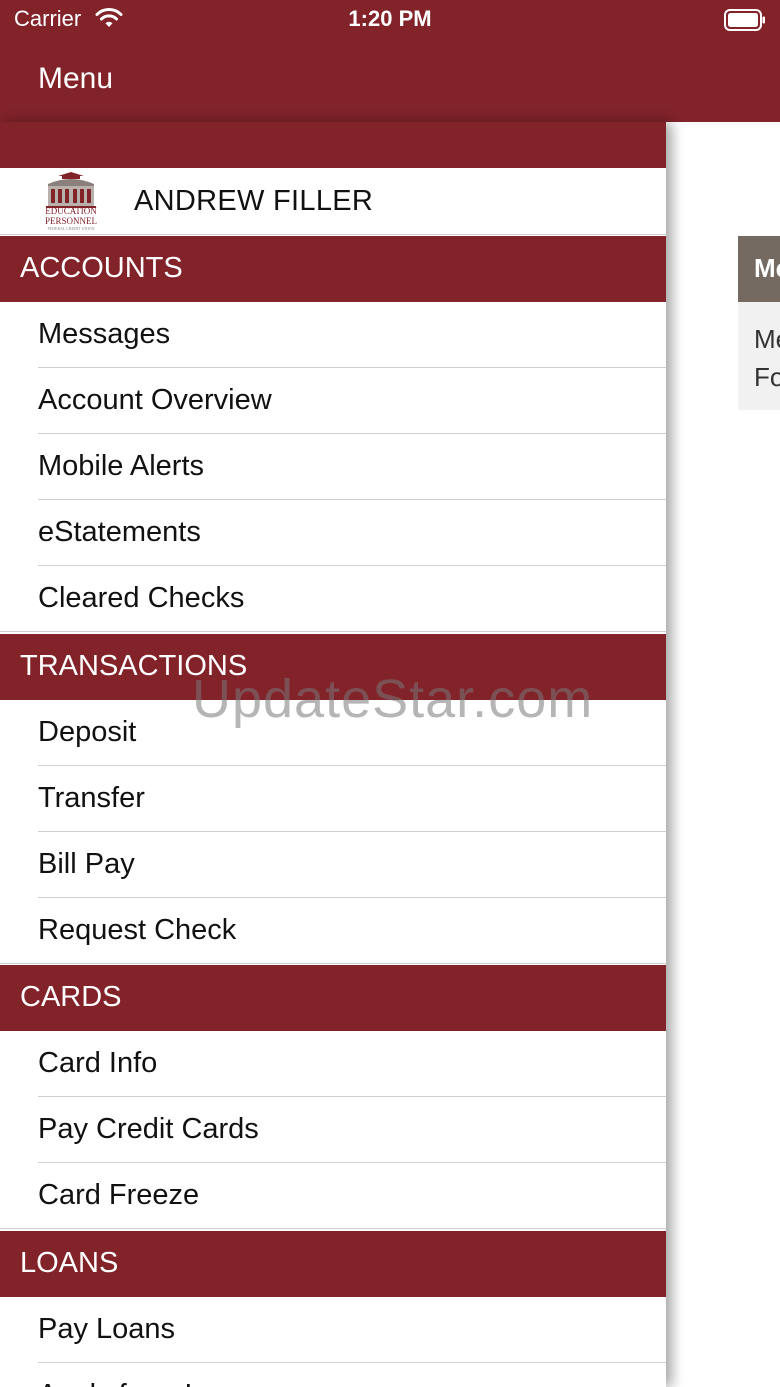 This screenshot has height=1387, width=780. What do you see at coordinates (333, 401) in the screenshot?
I see `menu-item-account-overview: Account Overview` at bounding box center [333, 401].